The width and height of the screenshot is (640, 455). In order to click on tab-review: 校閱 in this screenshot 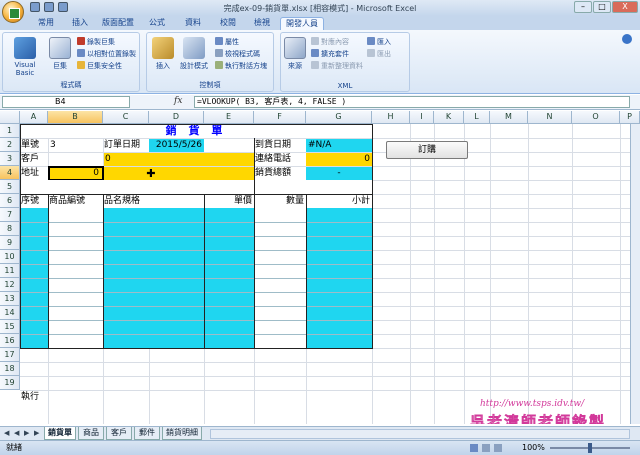, I will do `click(228, 23)`.